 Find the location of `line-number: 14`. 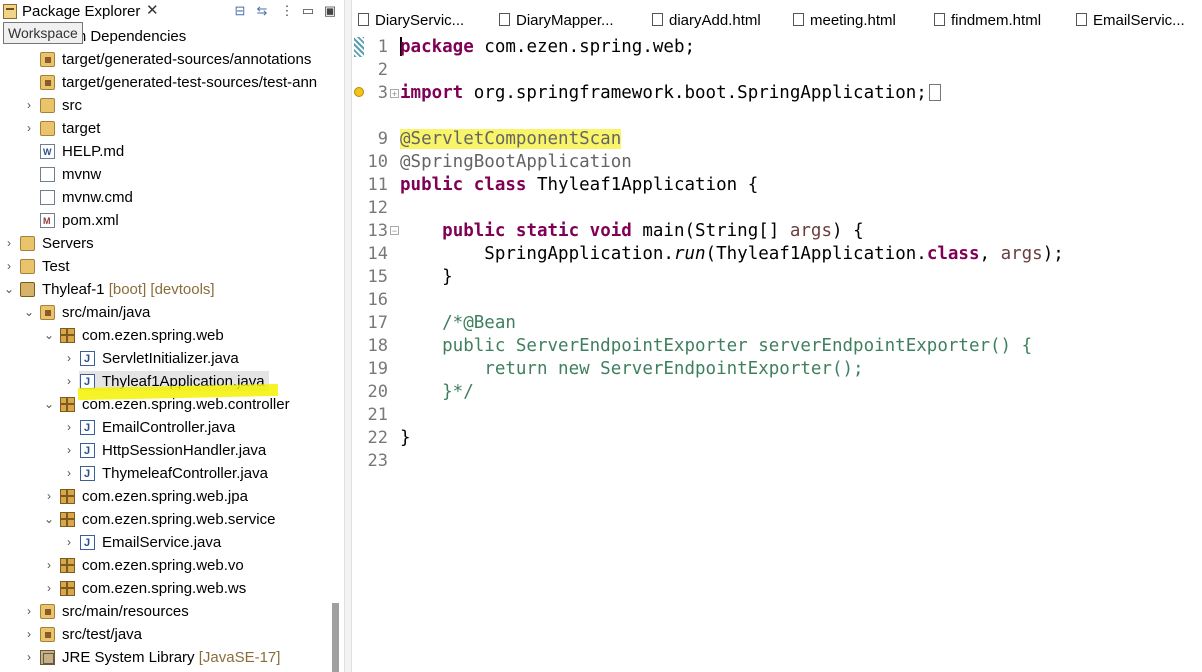

line-number: 14 is located at coordinates (377, 254).